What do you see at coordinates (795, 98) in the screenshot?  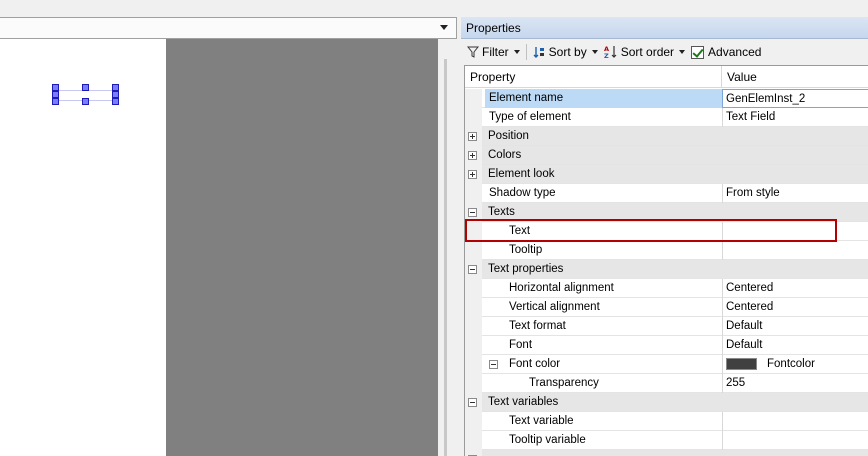 I see `property-value: GenElemInst_2` at bounding box center [795, 98].